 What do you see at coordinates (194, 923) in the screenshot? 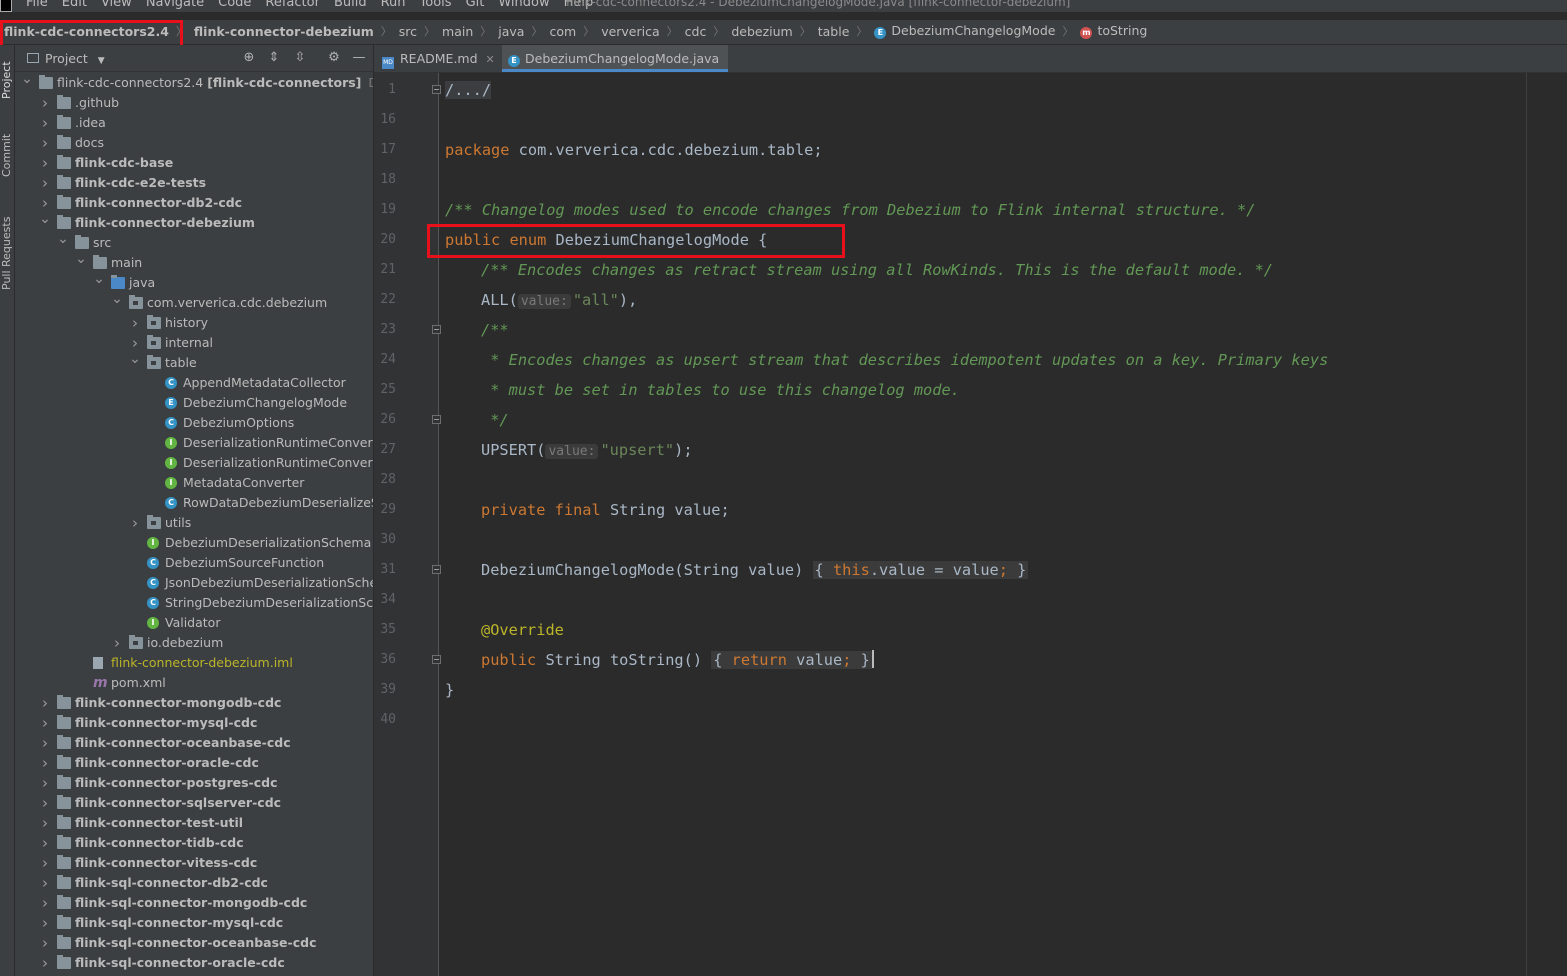
I see `tree-item: › flink-sql-connector-mysql-cdc` at bounding box center [194, 923].